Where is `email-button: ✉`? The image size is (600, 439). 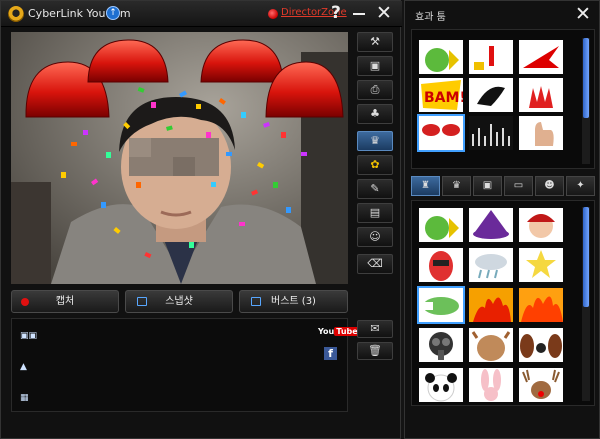 email-button: ✉ is located at coordinates (375, 329).